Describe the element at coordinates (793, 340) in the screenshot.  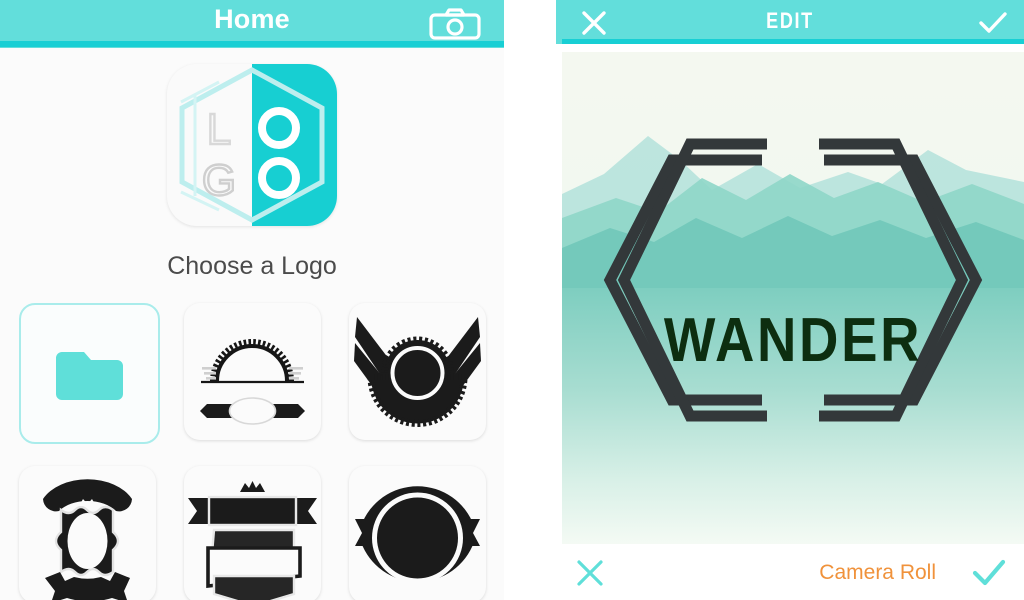
I see `photo-overlay-text: WANDER` at that location.